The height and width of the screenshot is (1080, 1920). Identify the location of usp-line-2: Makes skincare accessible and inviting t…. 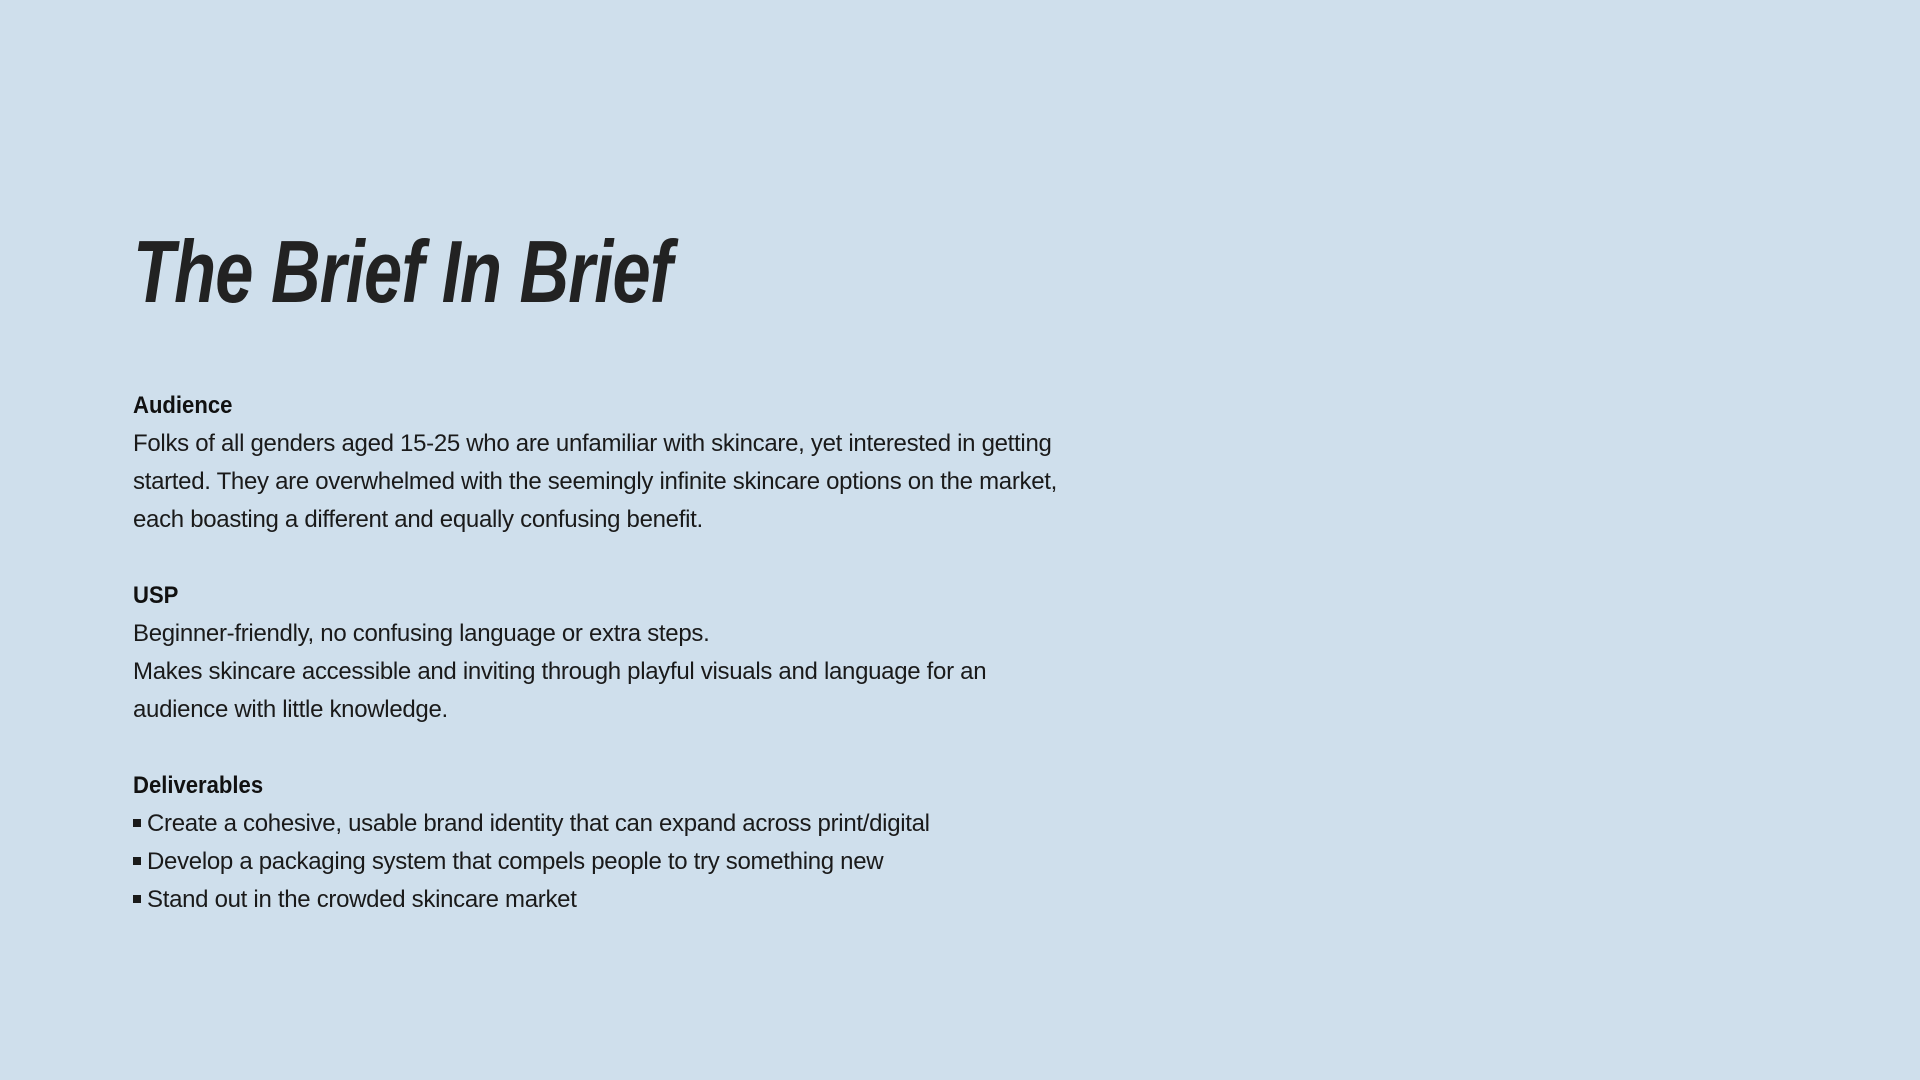
(560, 690).